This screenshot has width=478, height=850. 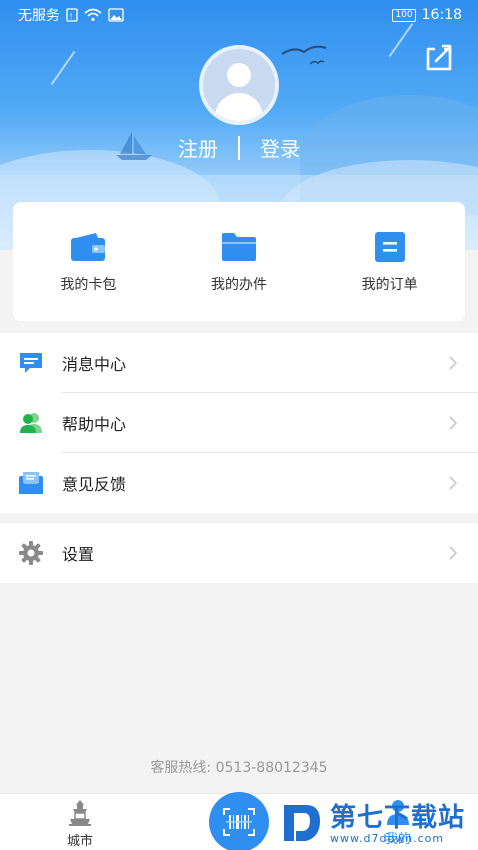 I want to click on wifi-icon, so click(x=93, y=15).